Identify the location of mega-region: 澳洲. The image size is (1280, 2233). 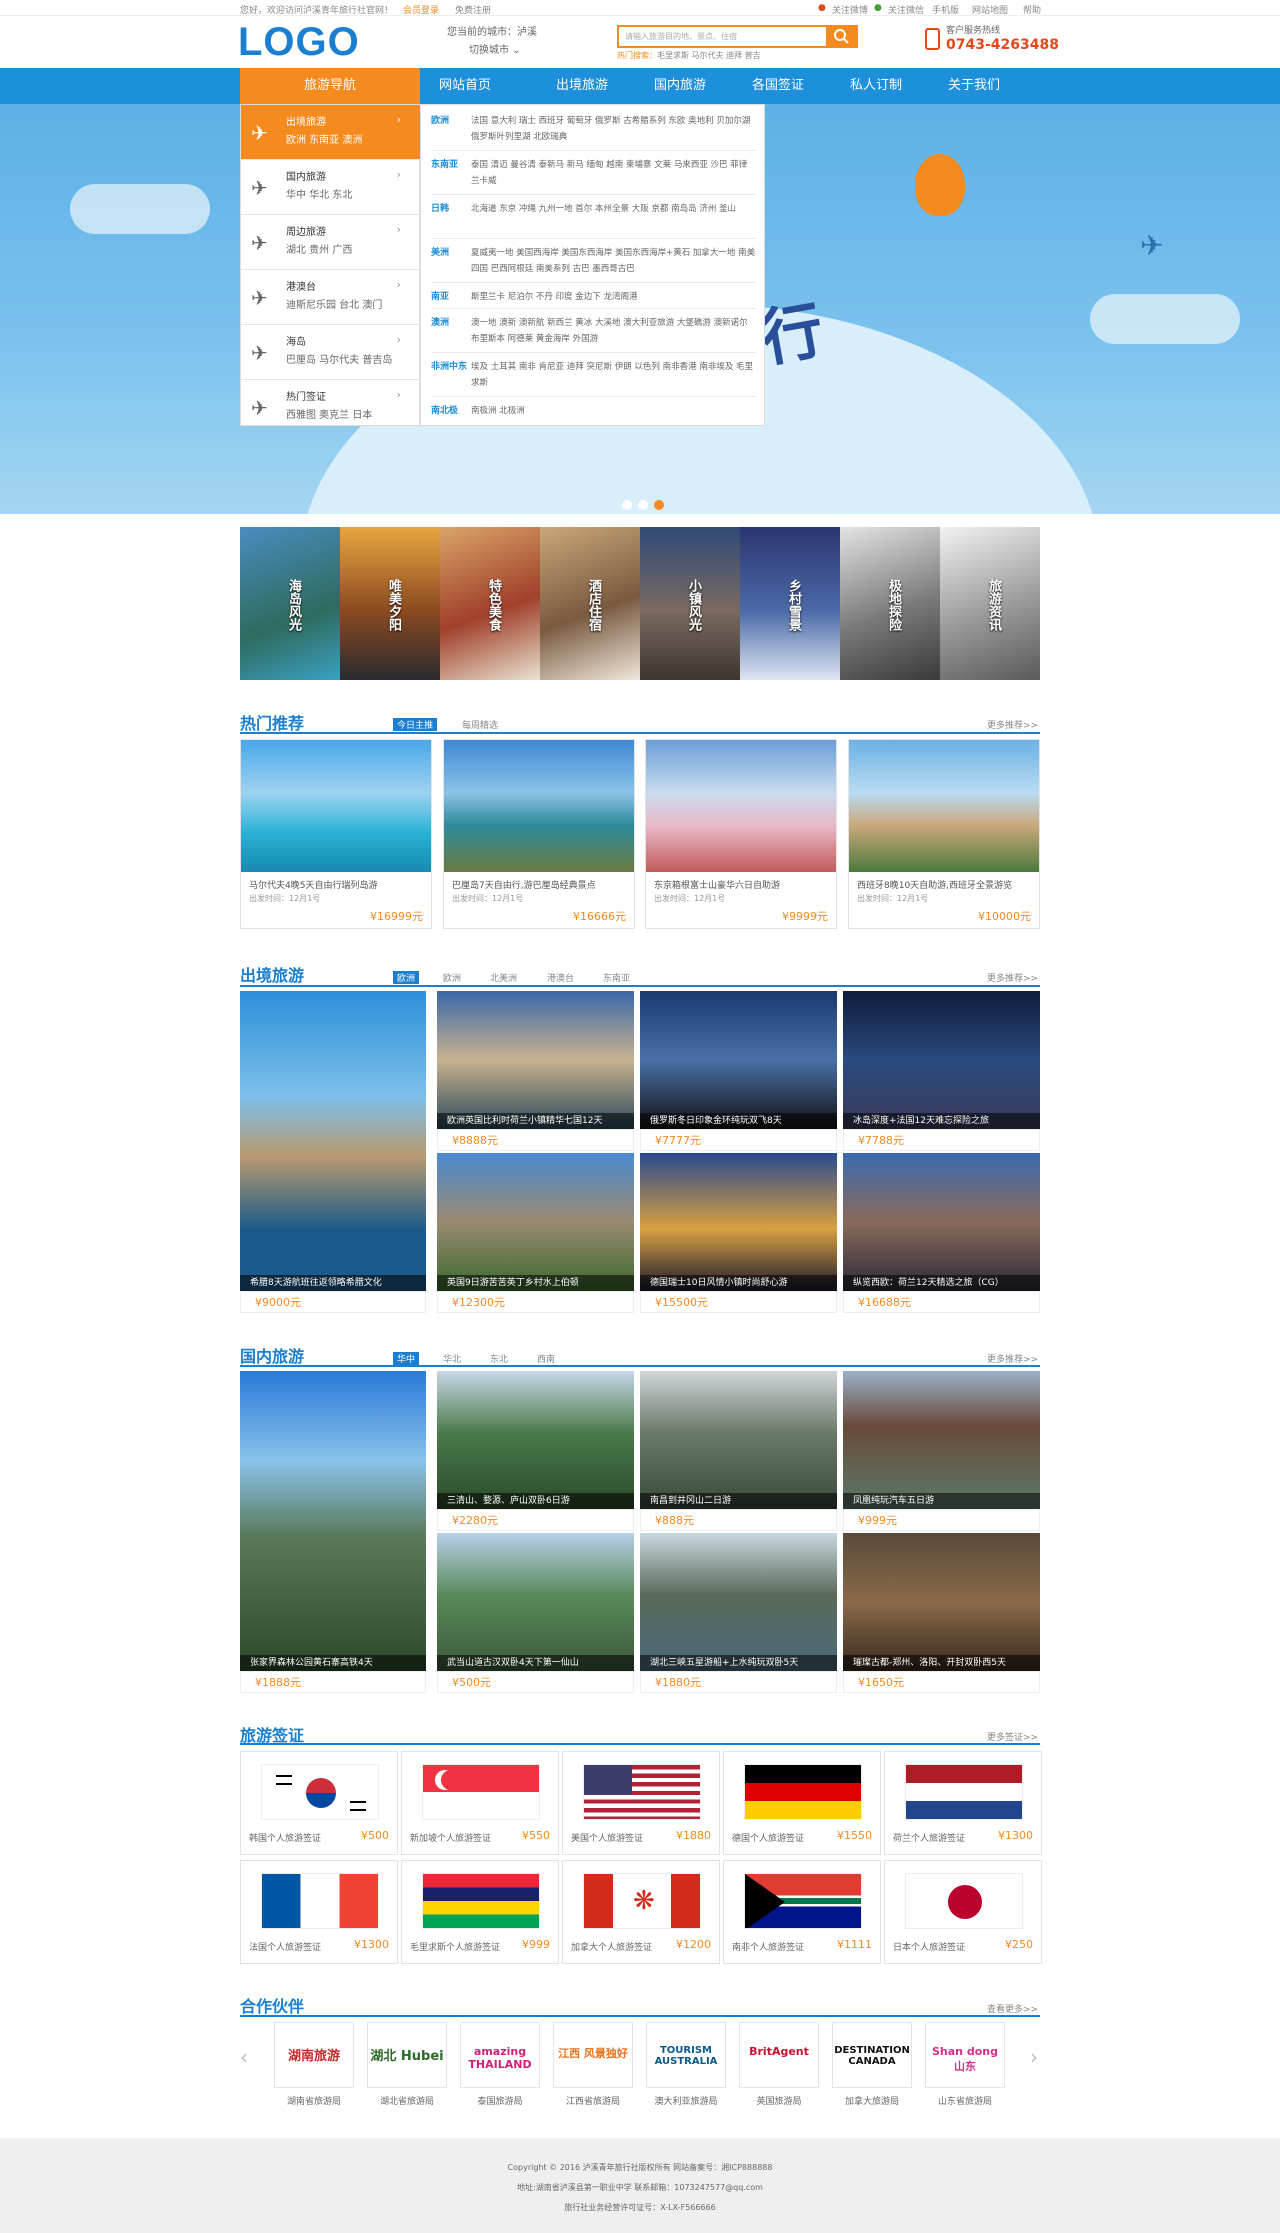
(440, 323).